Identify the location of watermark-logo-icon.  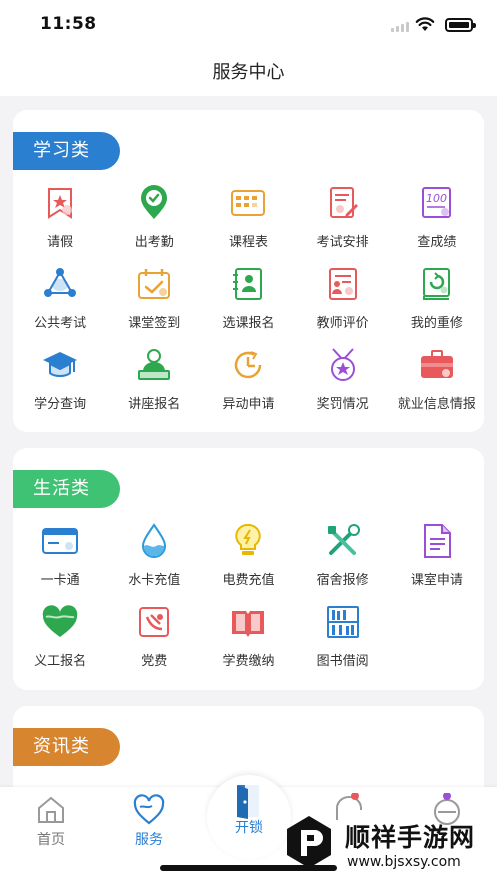
(309, 842).